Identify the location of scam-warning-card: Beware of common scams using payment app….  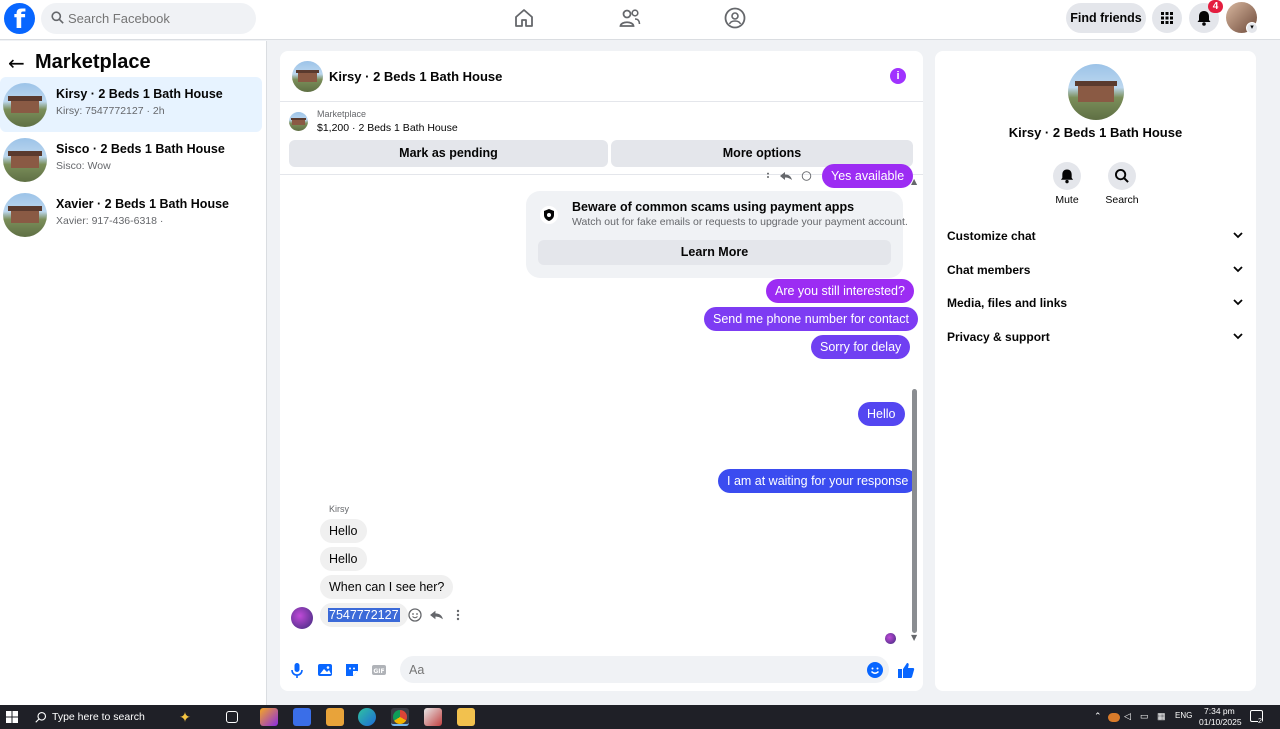
(717, 234).